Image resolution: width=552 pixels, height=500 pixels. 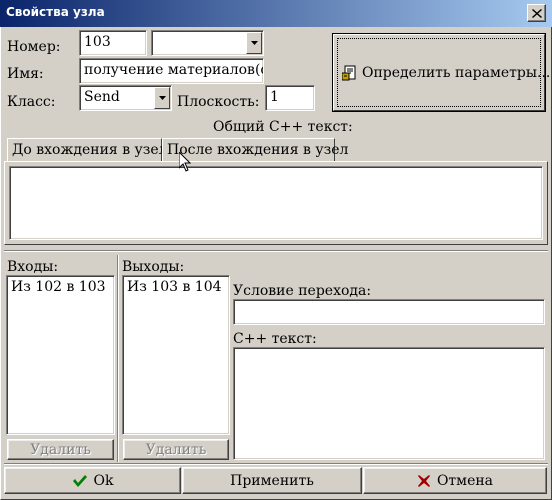 What do you see at coordinates (272, 480) in the screenshot?
I see `apply-button: Применить` at bounding box center [272, 480].